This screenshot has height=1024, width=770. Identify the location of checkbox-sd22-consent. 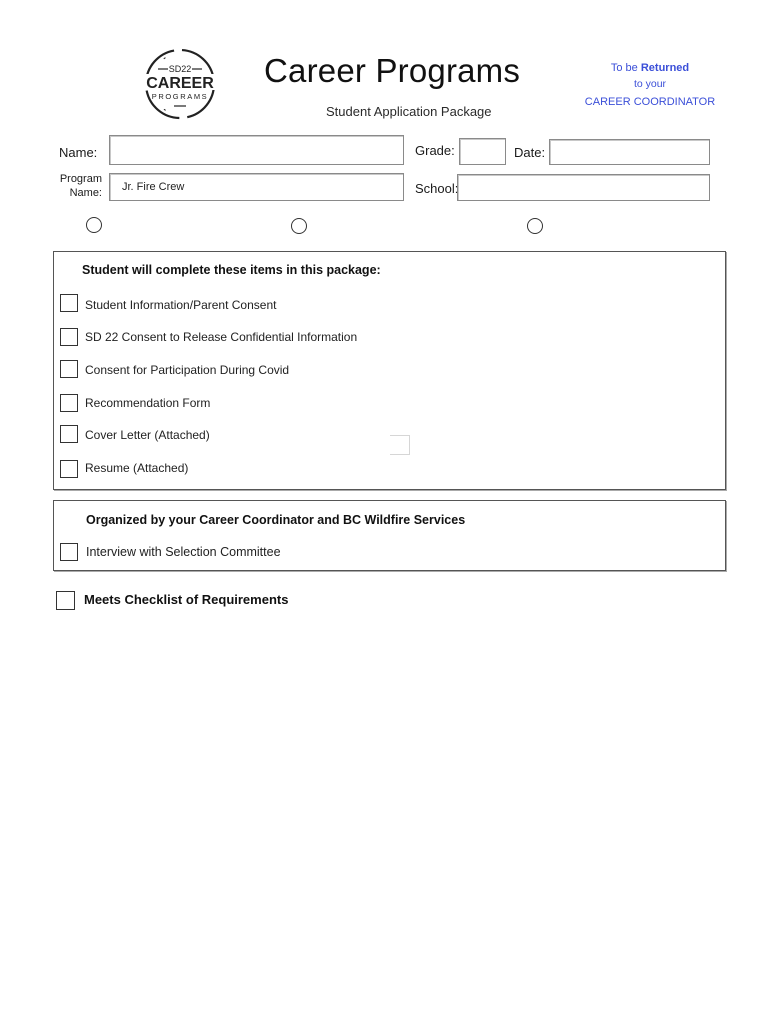
(69, 337).